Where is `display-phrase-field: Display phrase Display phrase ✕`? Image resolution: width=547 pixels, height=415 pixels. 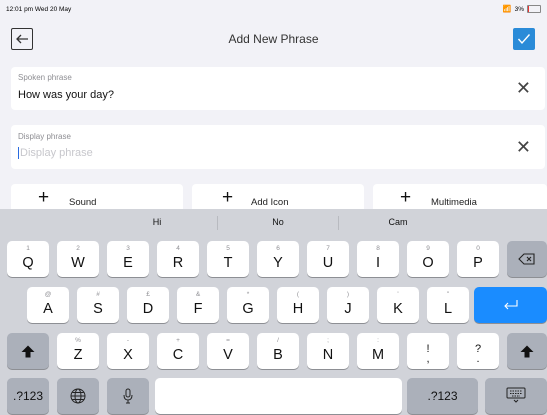
display-phrase-field: Display phrase Display phrase ✕ is located at coordinates (278, 147).